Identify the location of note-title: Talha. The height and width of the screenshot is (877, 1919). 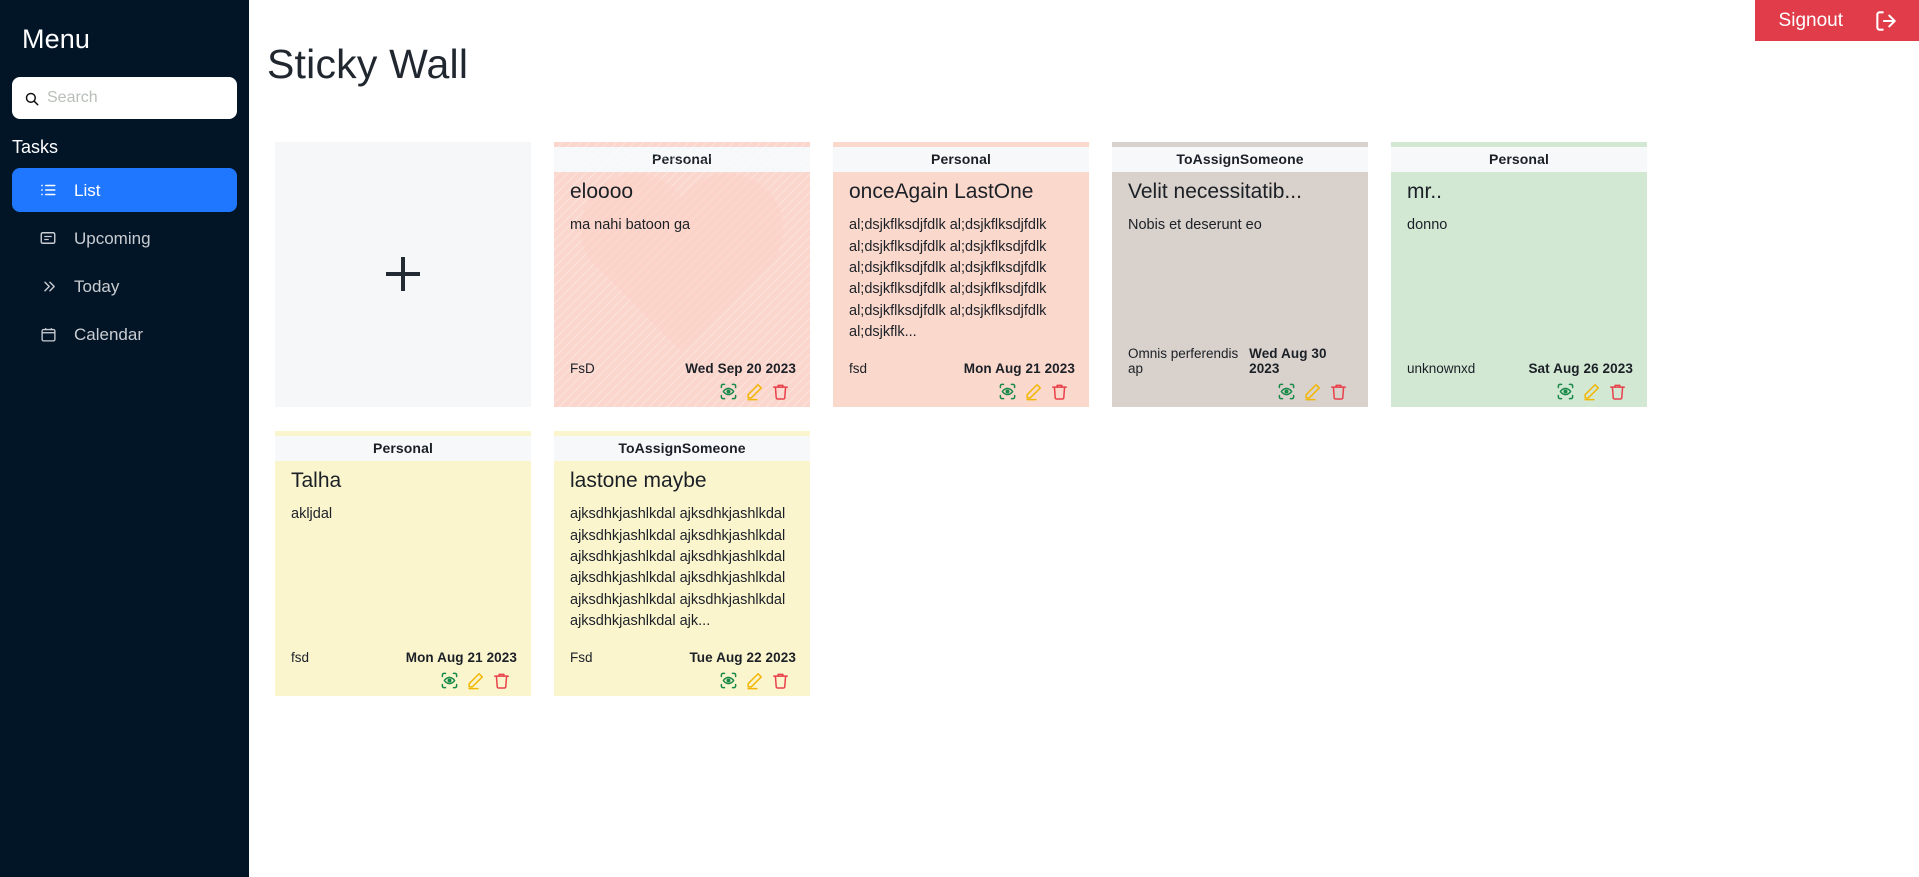
(316, 480).